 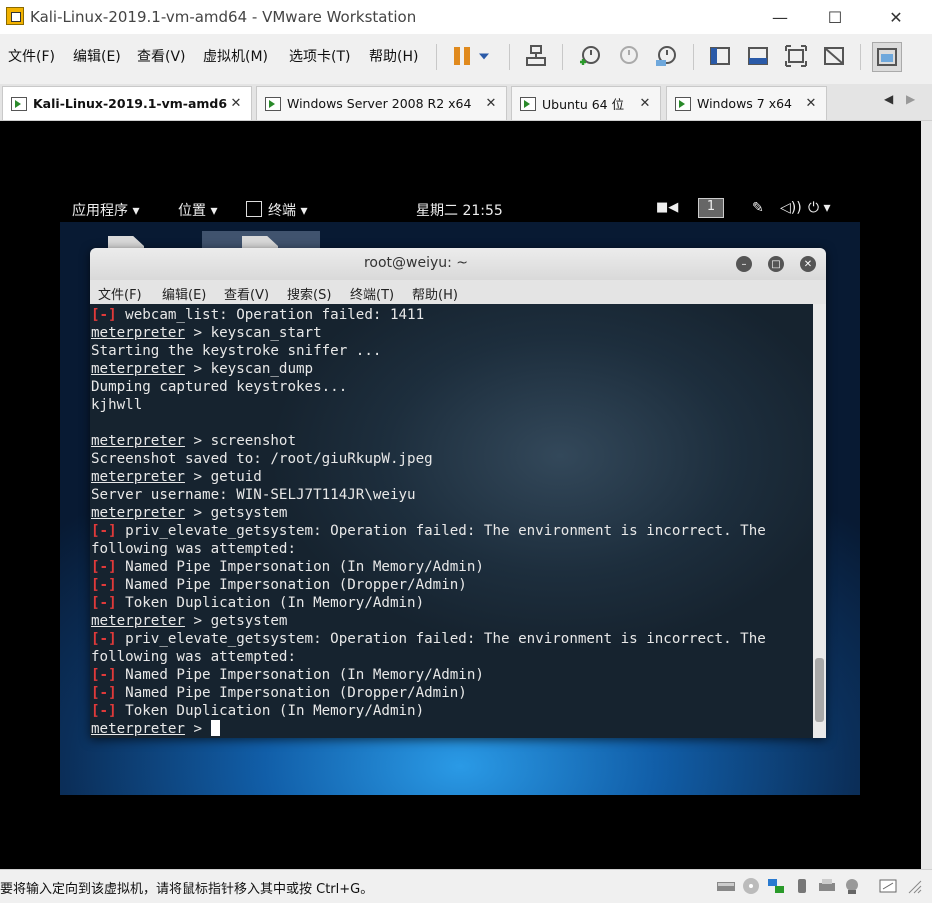 I want to click on menu-edit: 编辑(E), so click(x=97, y=56).